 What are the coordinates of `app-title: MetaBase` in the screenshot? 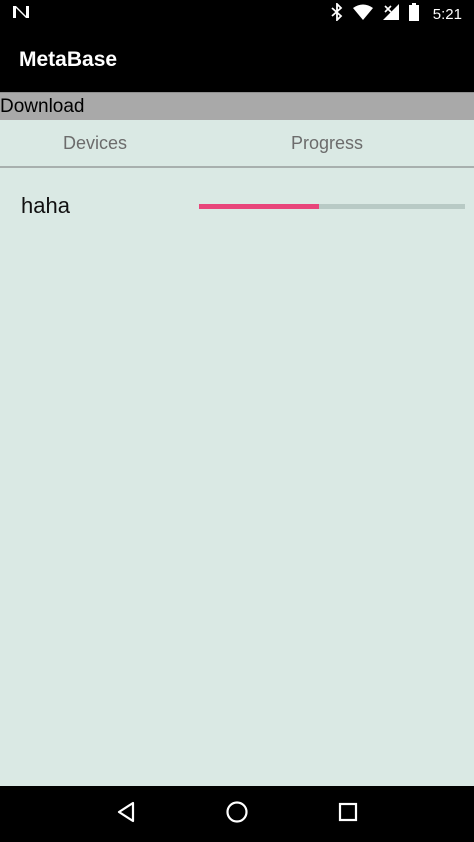 It's located at (68, 59).